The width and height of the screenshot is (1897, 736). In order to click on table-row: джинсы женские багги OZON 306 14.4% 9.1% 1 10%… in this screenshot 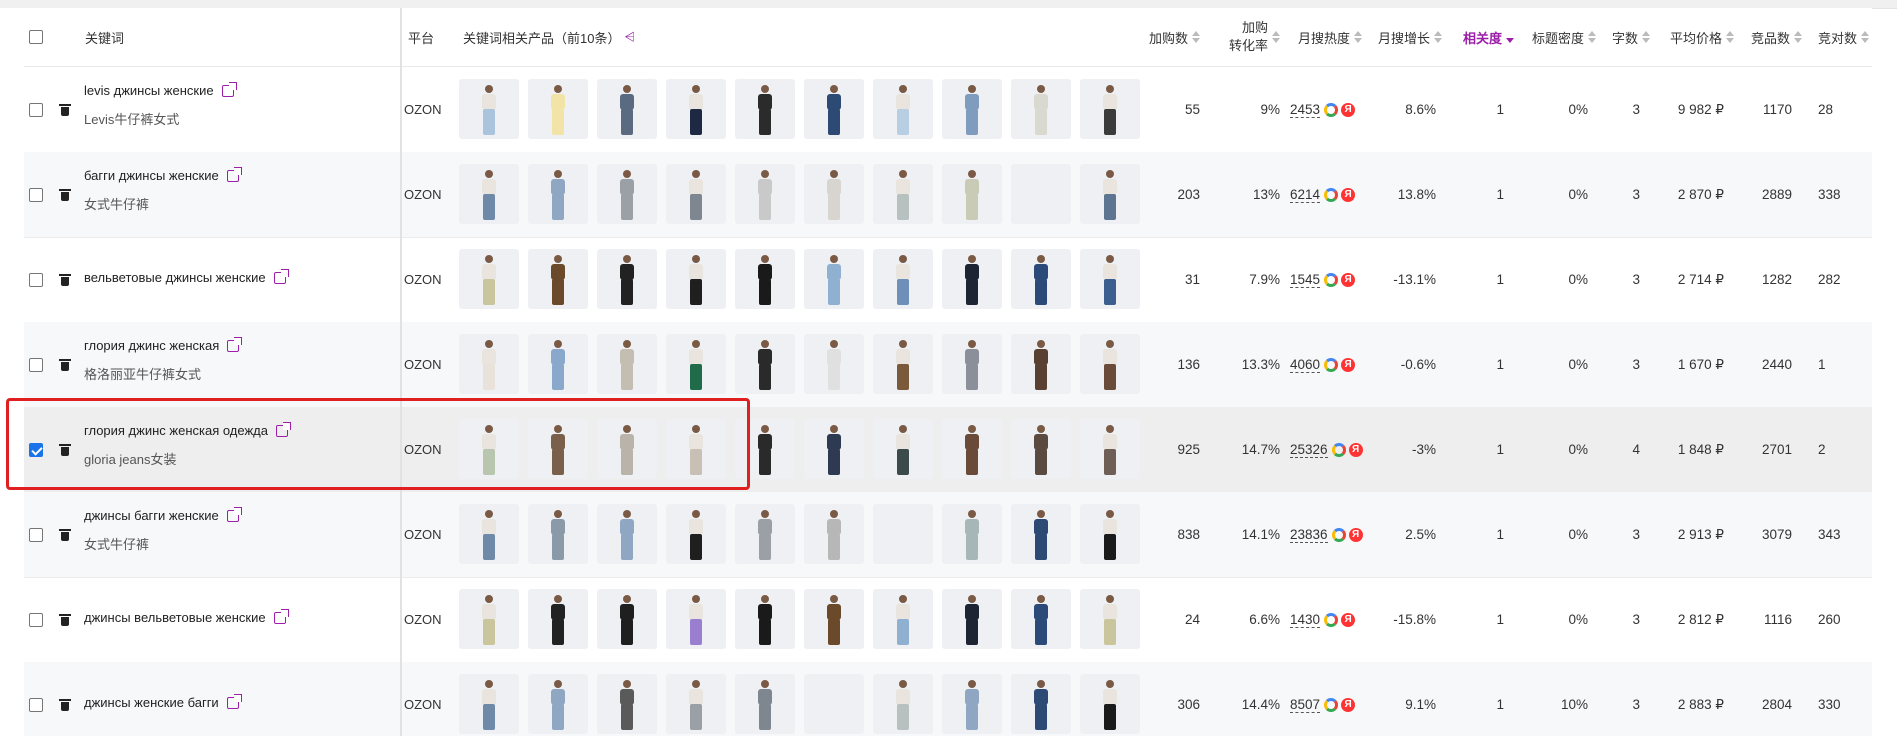, I will do `click(948, 699)`.